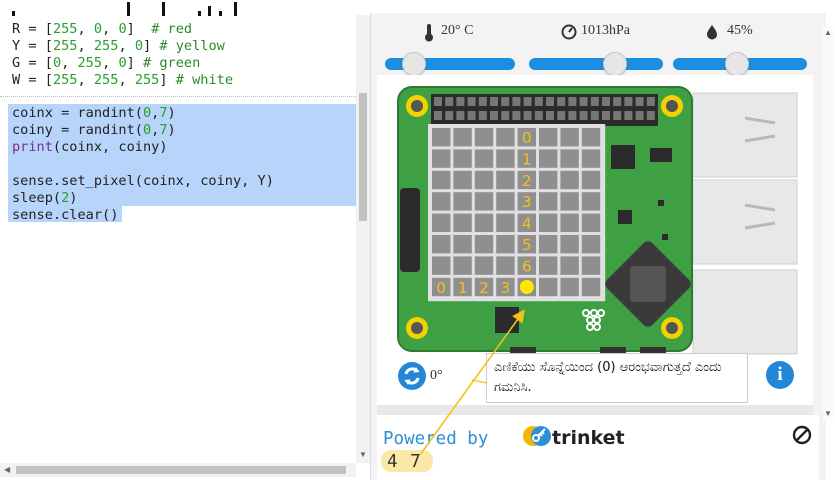  Describe the element at coordinates (544, 110) in the screenshot. I see `gpio-header` at that location.